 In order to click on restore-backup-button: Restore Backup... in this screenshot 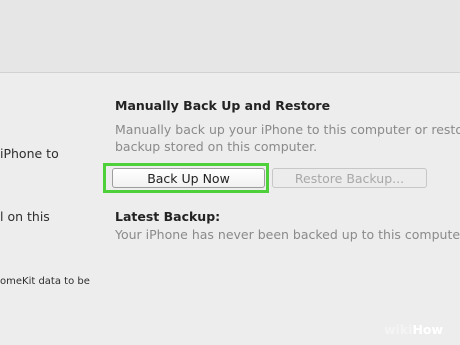, I will do `click(349, 178)`.